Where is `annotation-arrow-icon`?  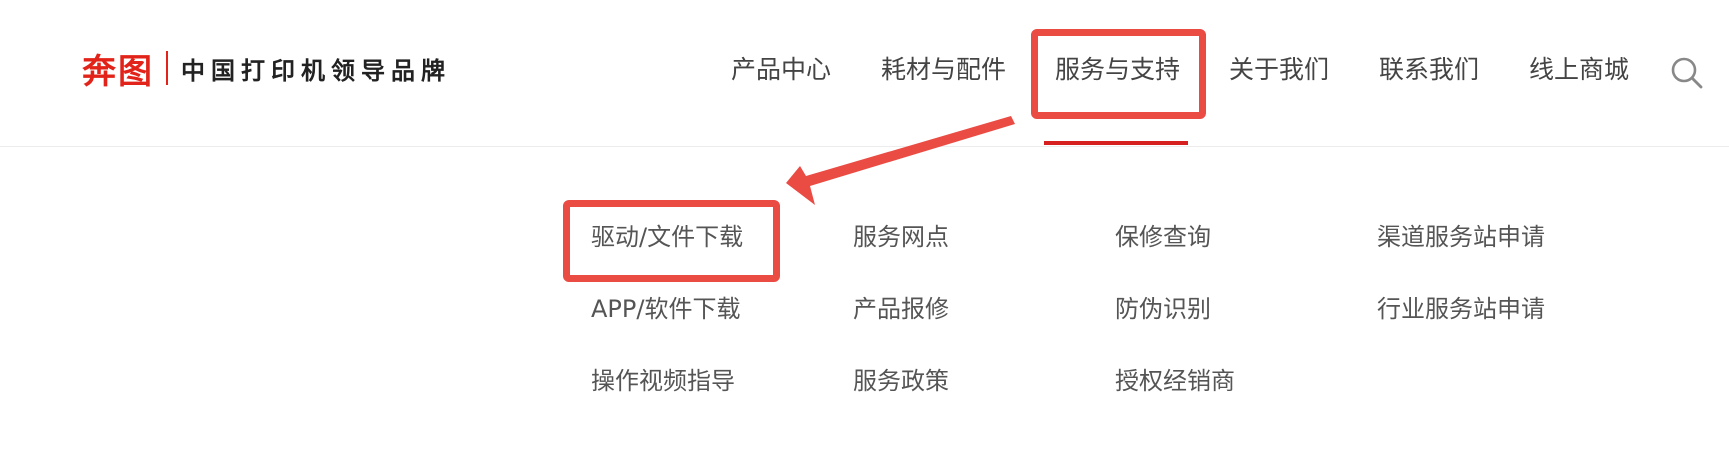
annotation-arrow-icon is located at coordinates (900, 160).